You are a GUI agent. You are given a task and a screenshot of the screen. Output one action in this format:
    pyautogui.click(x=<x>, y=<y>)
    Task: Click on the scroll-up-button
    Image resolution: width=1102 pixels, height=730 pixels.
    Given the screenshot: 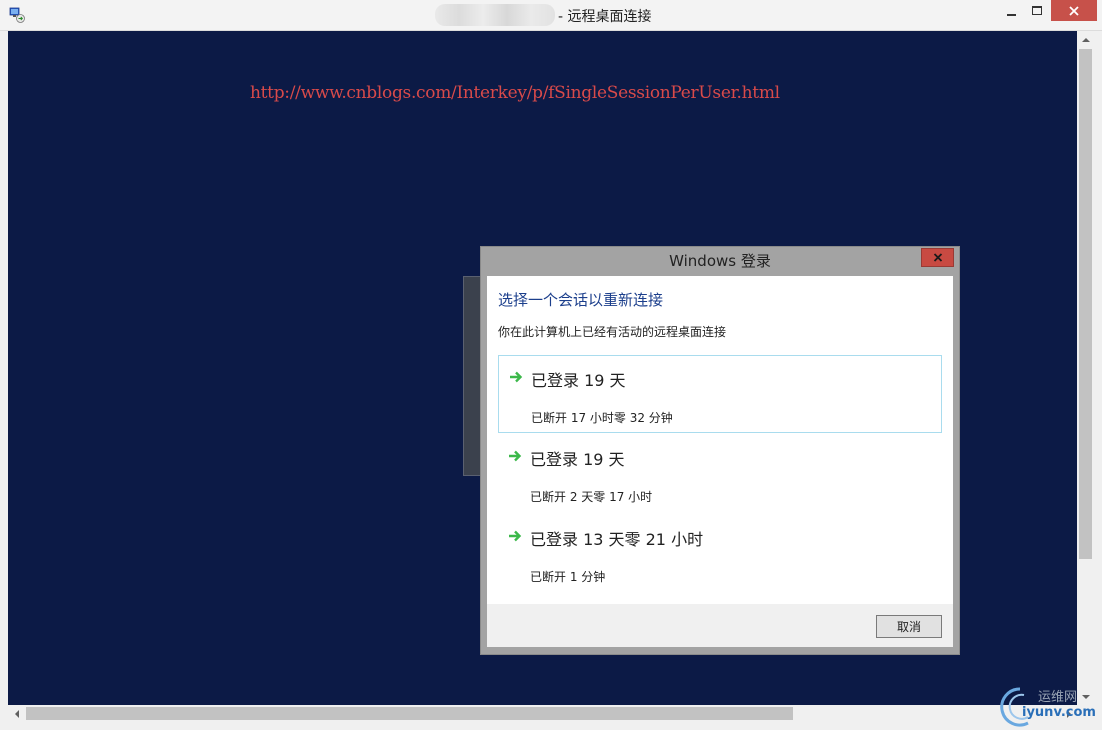 What is the action you would take?
    pyautogui.click(x=1085, y=39)
    